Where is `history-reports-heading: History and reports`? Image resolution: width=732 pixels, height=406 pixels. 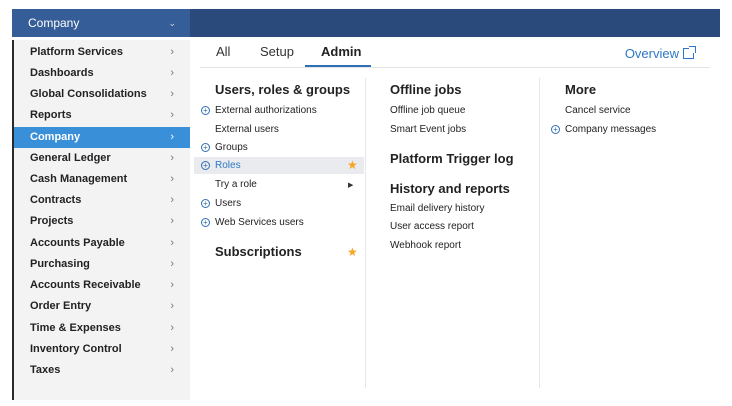 history-reports-heading: History and reports is located at coordinates (450, 188).